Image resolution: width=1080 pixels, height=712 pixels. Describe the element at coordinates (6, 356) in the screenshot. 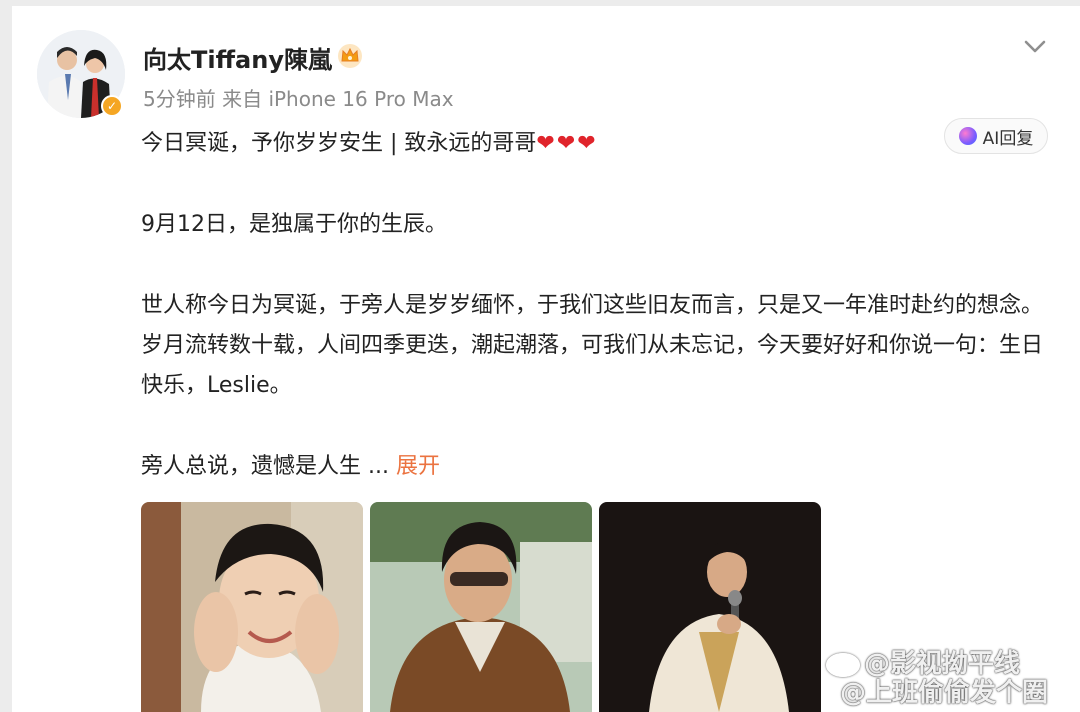

I see `window-left-edge` at that location.